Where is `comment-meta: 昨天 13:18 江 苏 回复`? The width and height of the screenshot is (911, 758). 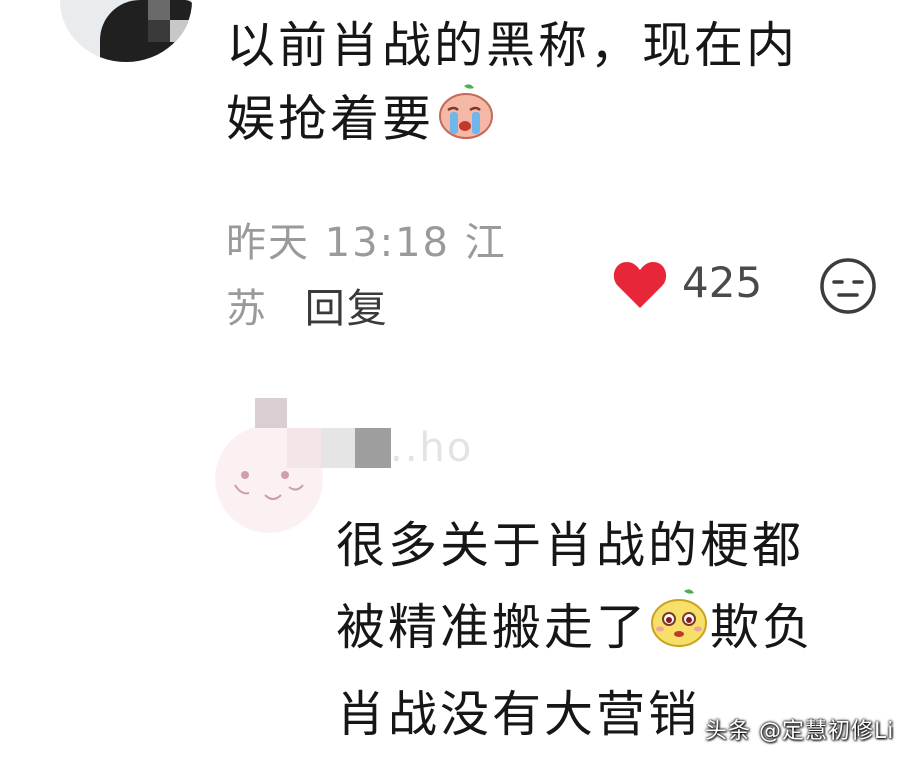
comment-meta: 昨天 13:18 江 苏 回复 is located at coordinates (366, 276).